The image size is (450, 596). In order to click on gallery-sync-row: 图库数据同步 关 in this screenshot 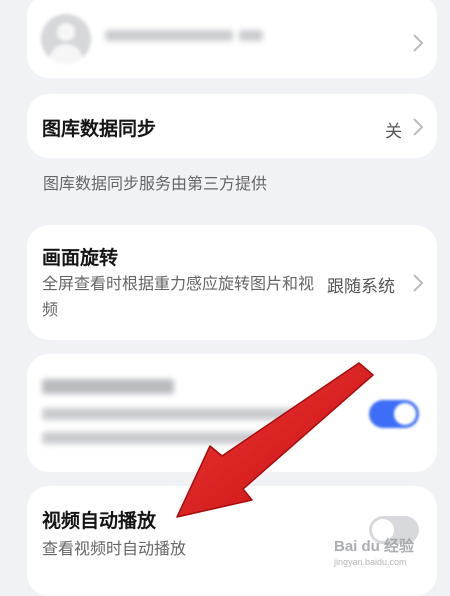, I will do `click(232, 126)`.